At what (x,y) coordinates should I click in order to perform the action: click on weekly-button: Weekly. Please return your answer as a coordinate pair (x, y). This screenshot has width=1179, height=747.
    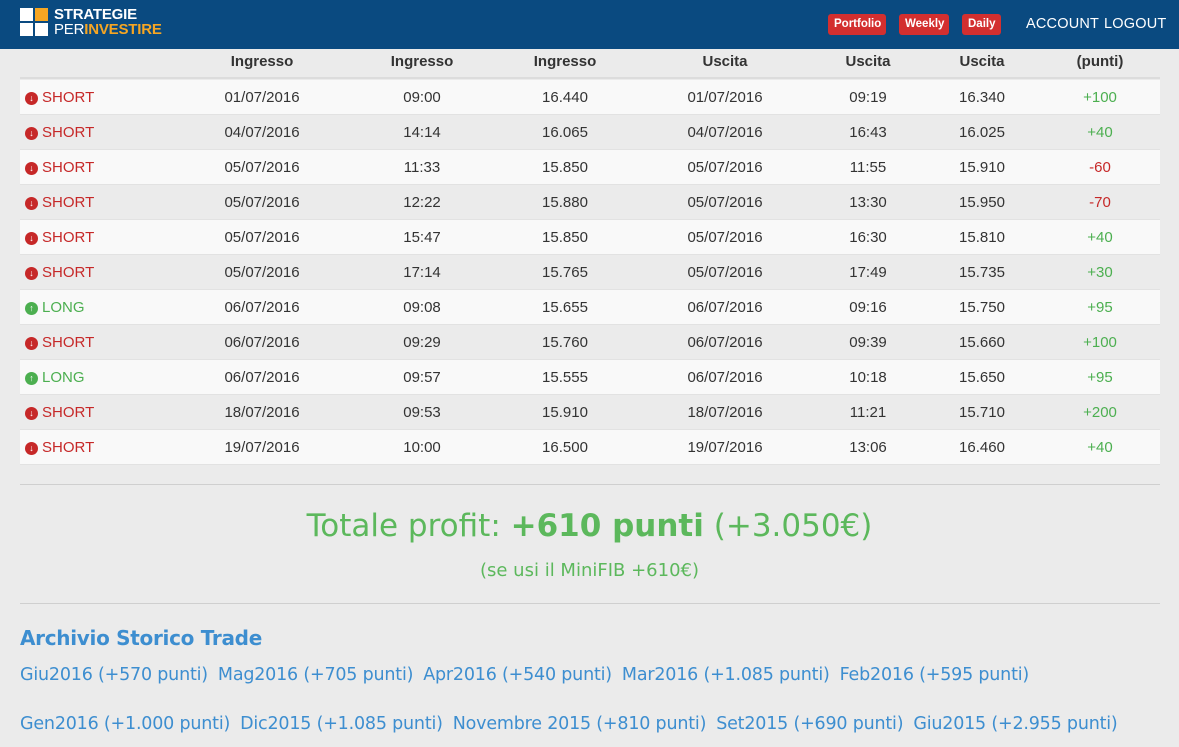
    Looking at the image, I should click on (924, 24).